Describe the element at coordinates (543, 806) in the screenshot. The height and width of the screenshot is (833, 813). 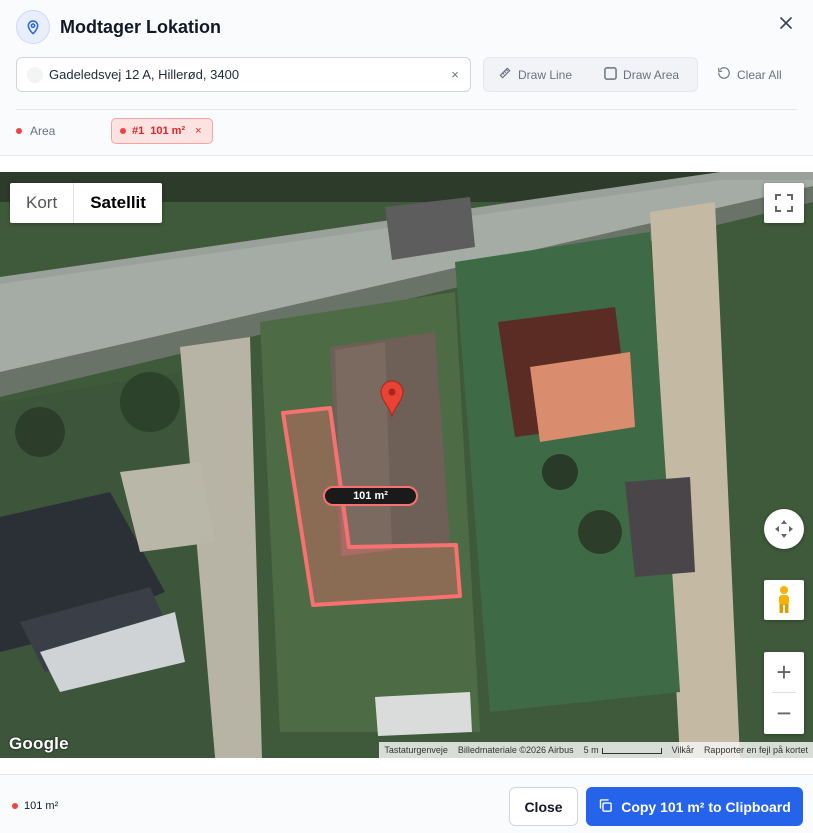
I see `close-button: Close` at that location.